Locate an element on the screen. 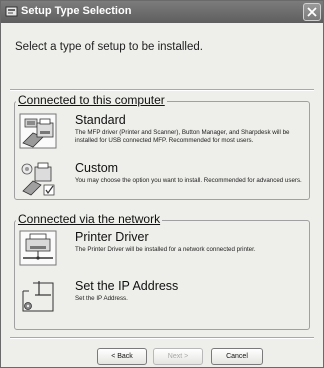  title-bar: Setup Type Selection is located at coordinates (162, 12).